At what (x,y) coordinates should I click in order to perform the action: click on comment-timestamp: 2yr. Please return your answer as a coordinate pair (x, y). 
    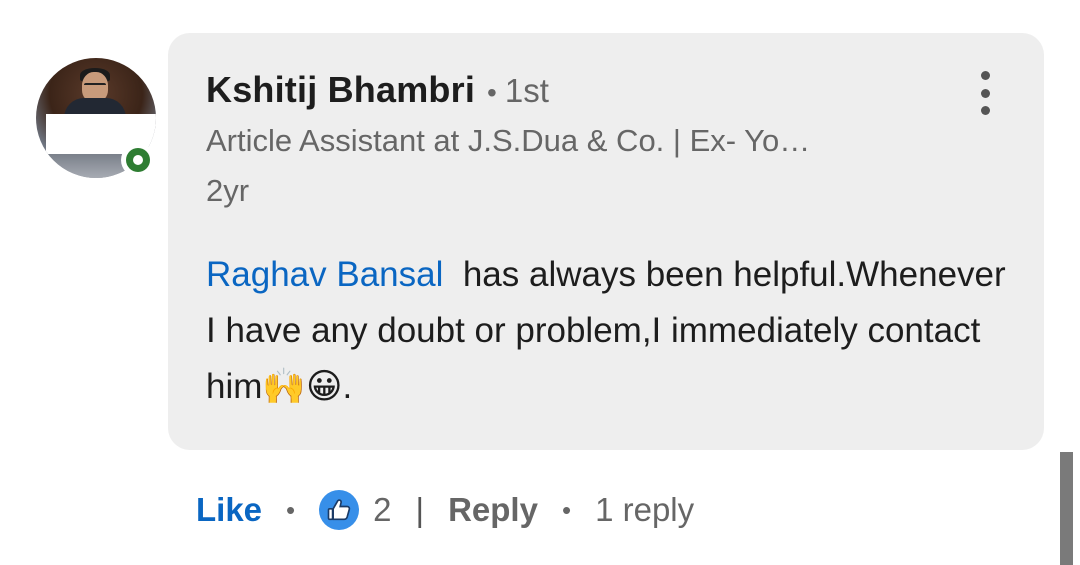
    Looking at the image, I should click on (228, 190).